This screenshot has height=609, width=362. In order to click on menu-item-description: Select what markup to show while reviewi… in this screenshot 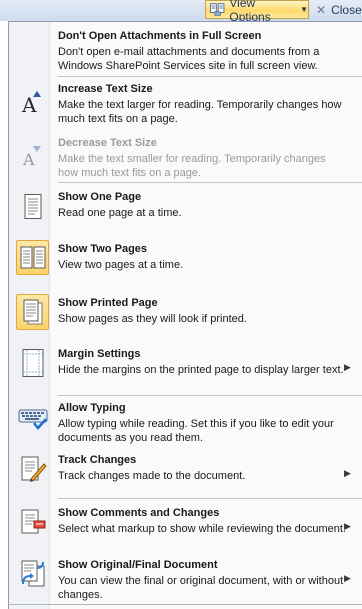, I will do `click(202, 529)`.